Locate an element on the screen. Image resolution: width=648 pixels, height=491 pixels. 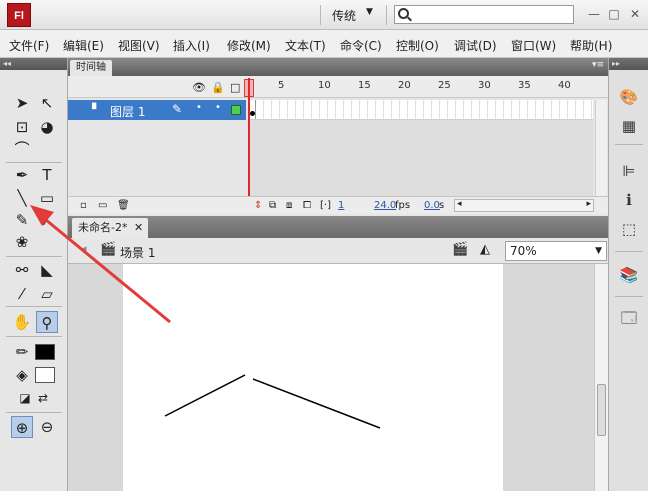
annotation-overlay is located at coordinates (100, 264).